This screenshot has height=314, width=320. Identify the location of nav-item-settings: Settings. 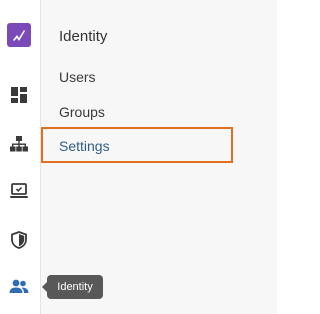
(84, 146).